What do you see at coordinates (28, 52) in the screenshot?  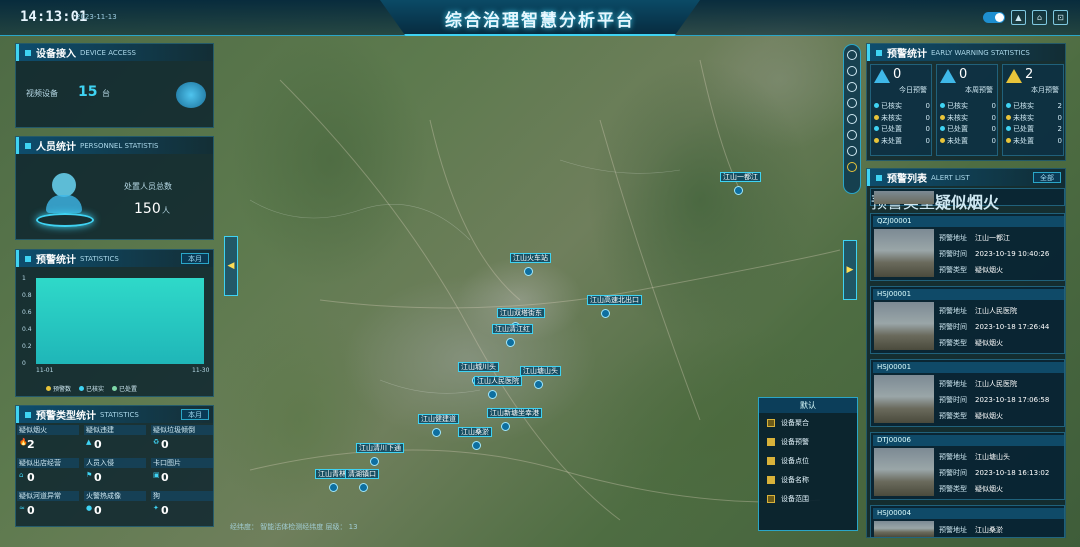 I see `device-icon` at bounding box center [28, 52].